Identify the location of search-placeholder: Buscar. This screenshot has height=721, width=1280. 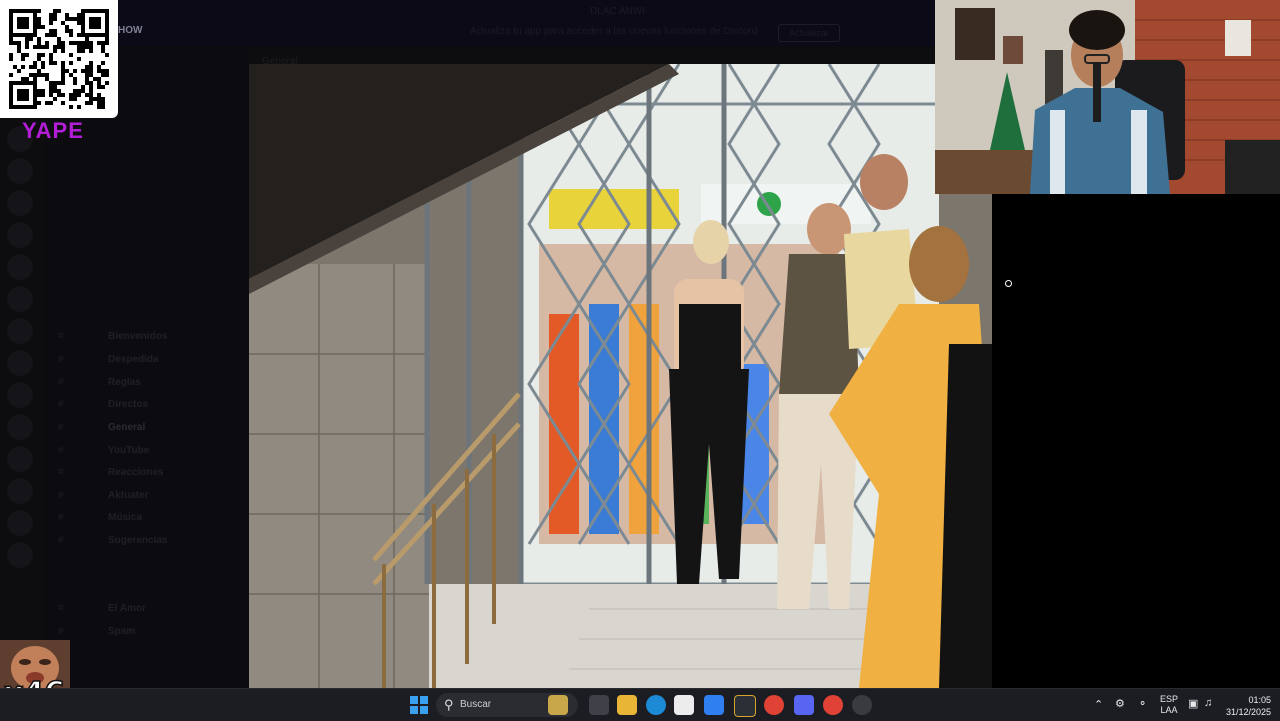
(476, 704).